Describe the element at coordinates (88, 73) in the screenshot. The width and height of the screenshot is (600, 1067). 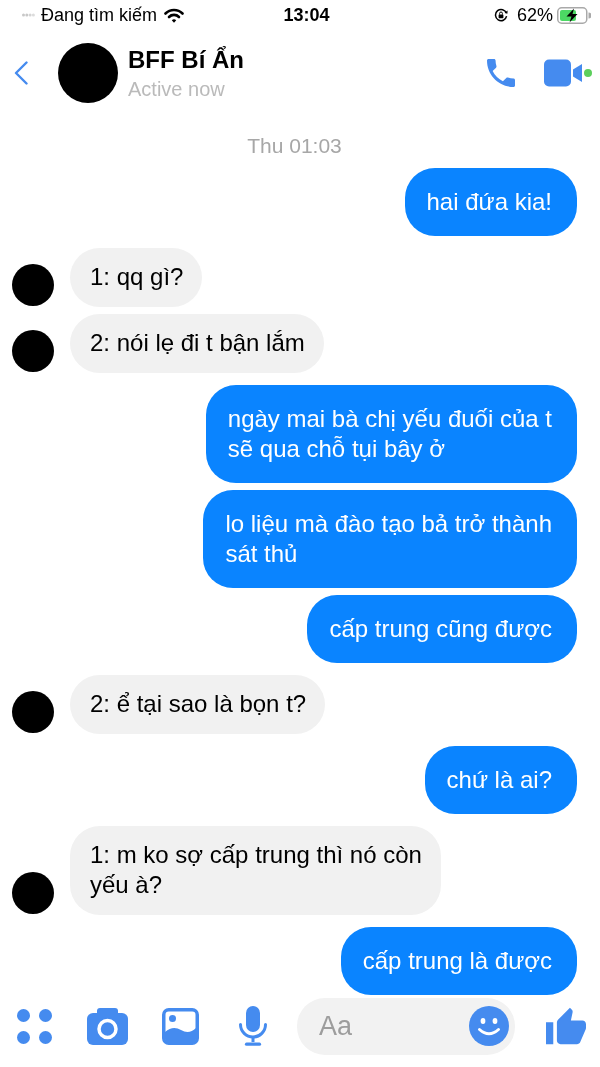
I see `contact-avatar` at that location.